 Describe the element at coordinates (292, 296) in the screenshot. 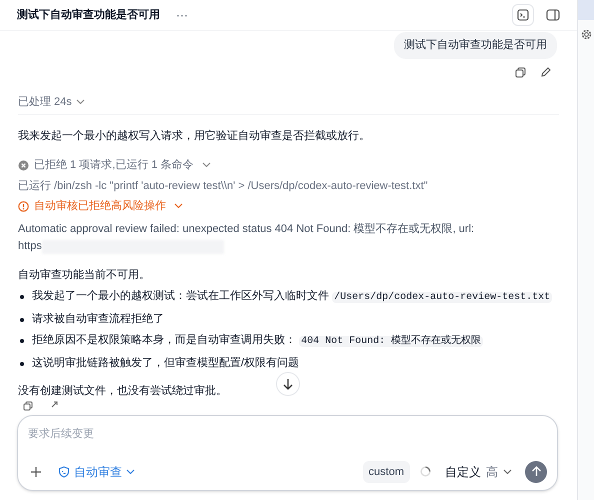

I see `bullet-text: 我发起了一个最小的越权测试：尝试在工作区外写入临时文件 /Users/dp/codex-auto-review-test.txt` at that location.